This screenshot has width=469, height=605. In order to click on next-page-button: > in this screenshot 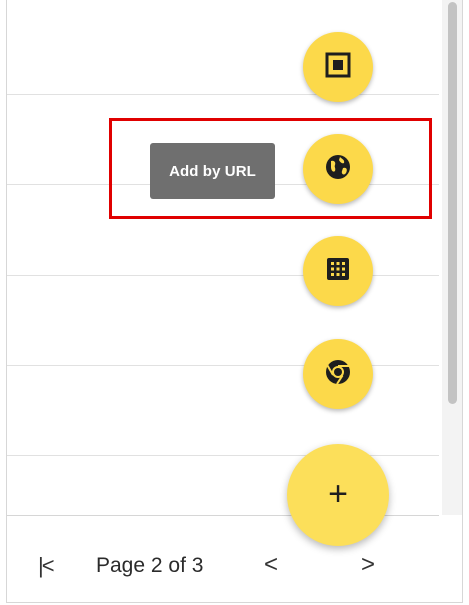, I will do `click(368, 565)`.